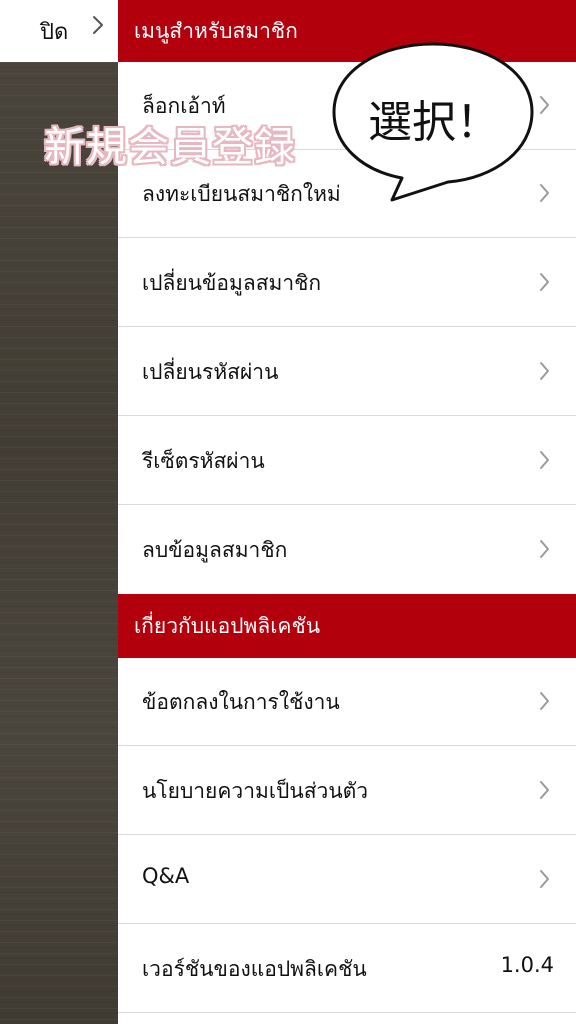 Image resolution: width=576 pixels, height=1024 pixels. I want to click on menu-item-label: นโยบายความเป็นส่วนตัว, so click(255, 791).